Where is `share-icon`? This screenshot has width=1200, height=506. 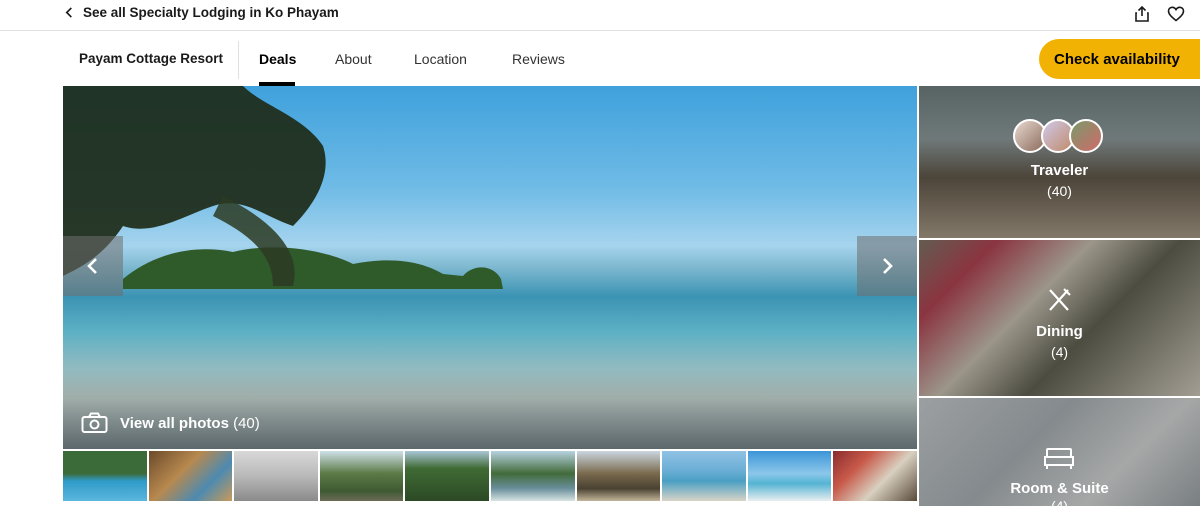 share-icon is located at coordinates (1142, 14).